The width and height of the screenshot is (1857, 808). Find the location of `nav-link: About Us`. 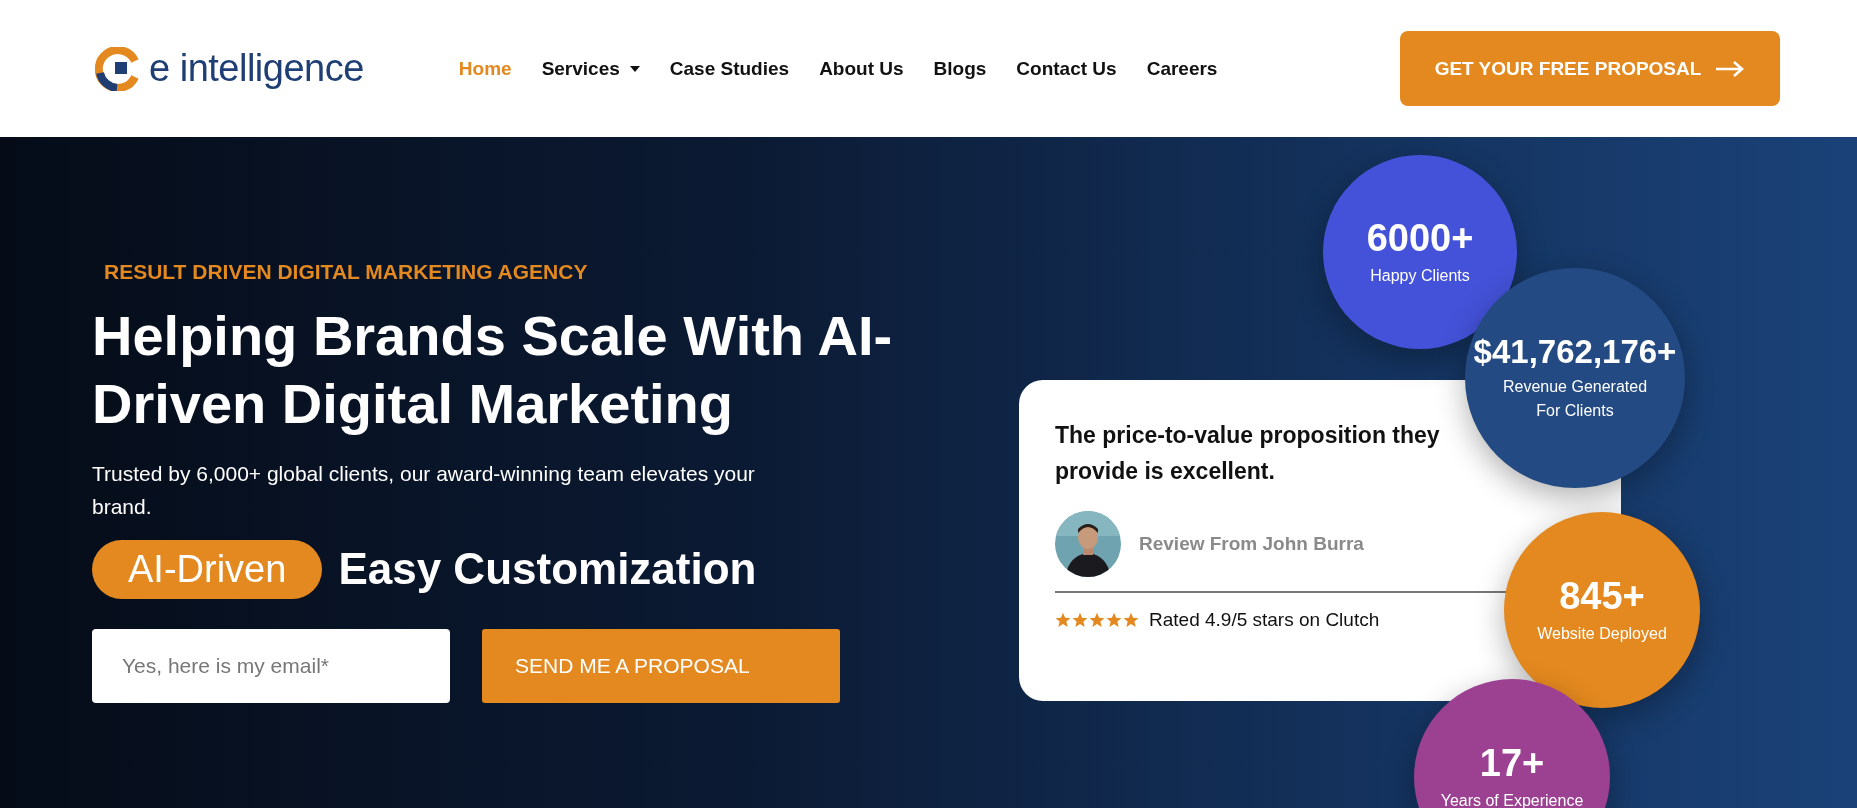

nav-link: About Us is located at coordinates (861, 68).